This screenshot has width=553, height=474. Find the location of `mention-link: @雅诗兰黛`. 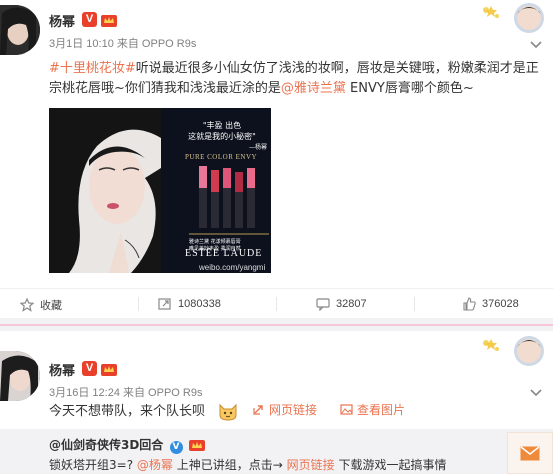

mention-link: @雅诗兰黛 is located at coordinates (313, 88).